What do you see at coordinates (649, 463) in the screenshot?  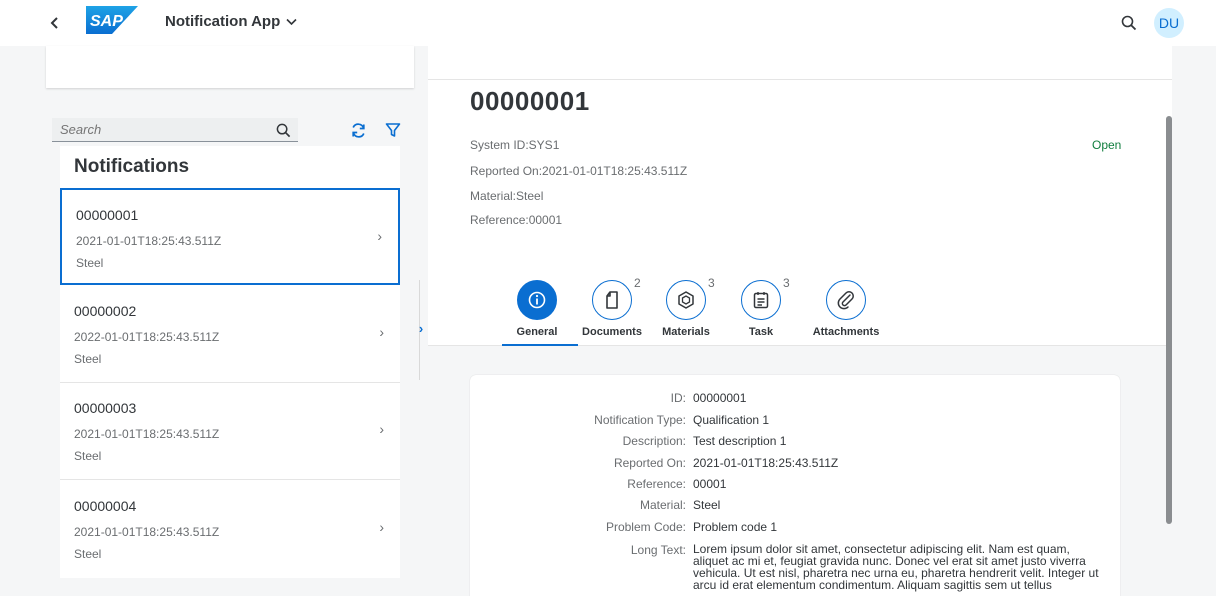 I see `field-label-reported-on: Reported On:` at bounding box center [649, 463].